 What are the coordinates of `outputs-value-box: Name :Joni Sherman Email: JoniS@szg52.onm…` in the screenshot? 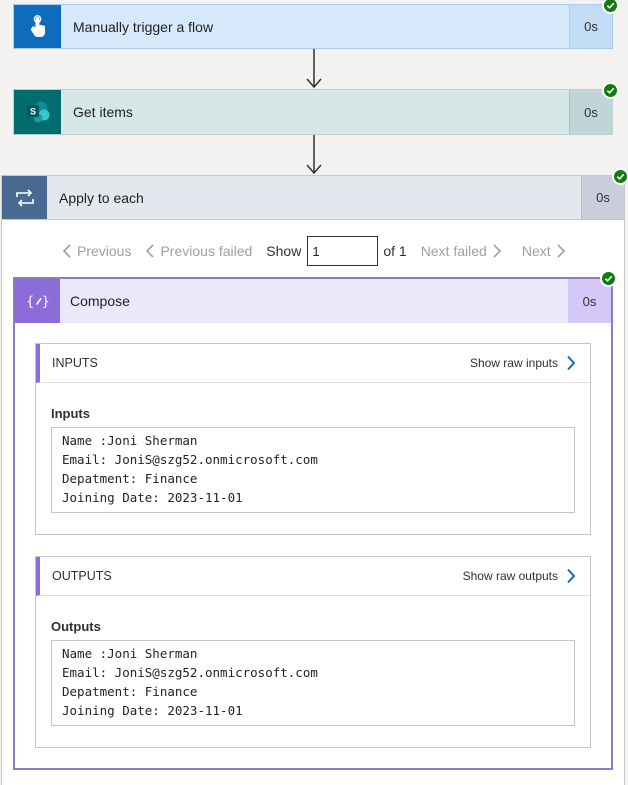 It's located at (313, 683).